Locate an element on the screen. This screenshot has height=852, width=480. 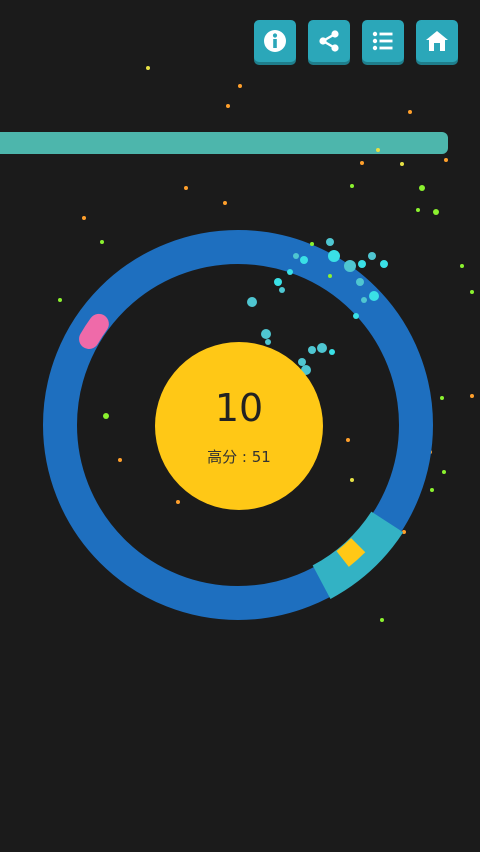
yellow-block is located at coordinates (351, 552).